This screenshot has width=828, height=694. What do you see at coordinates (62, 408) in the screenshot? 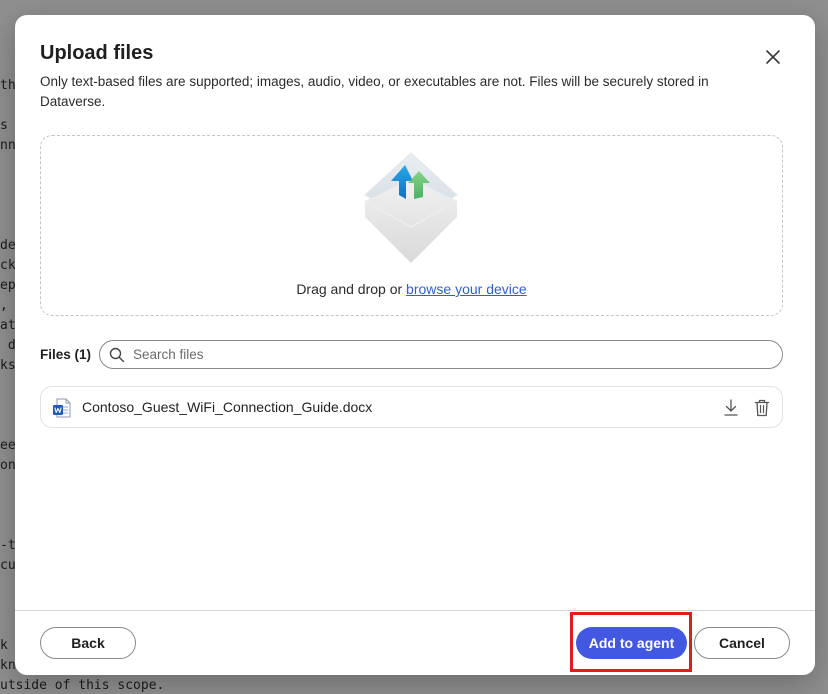
I see `word-doc-icon` at bounding box center [62, 408].